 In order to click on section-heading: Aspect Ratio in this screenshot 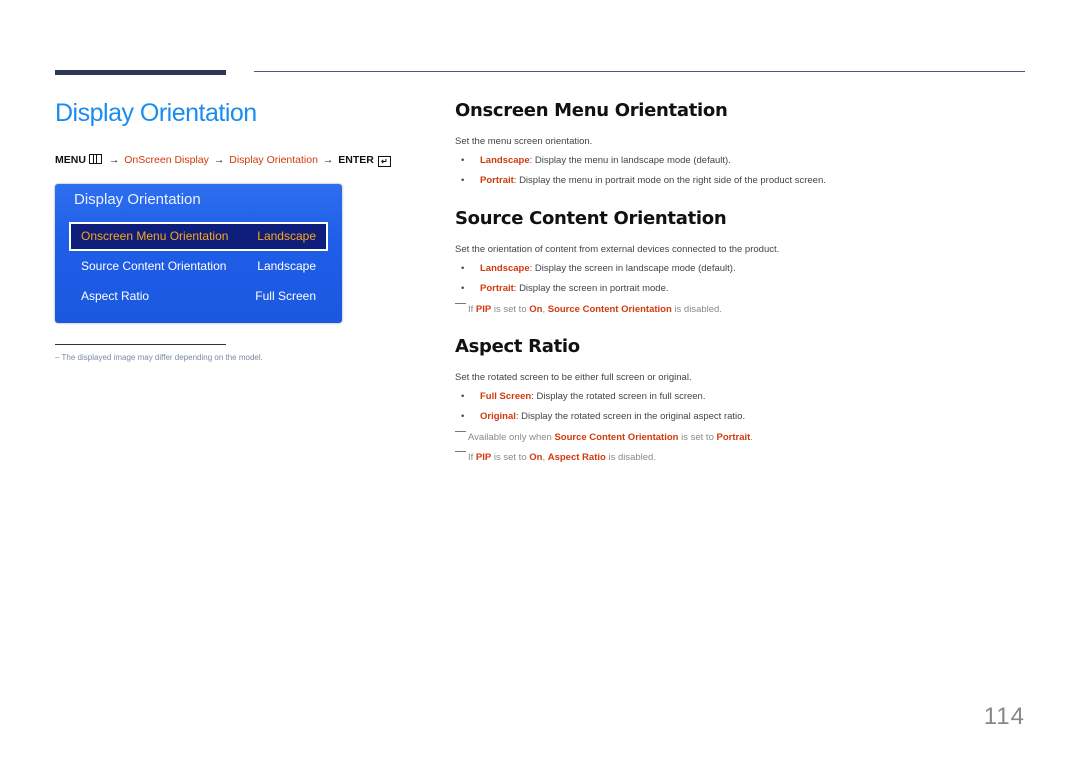, I will do `click(517, 346)`.